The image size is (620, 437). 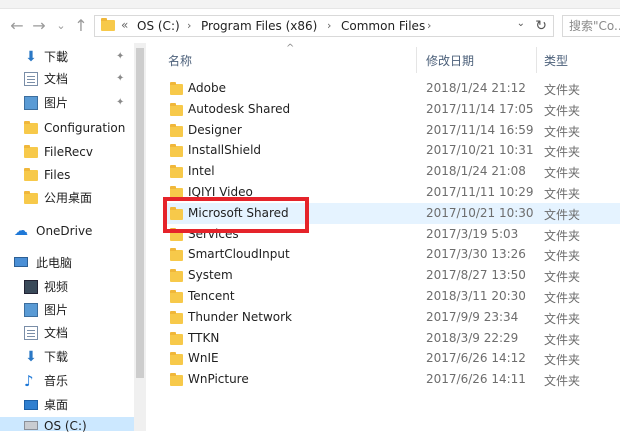 What do you see at coordinates (124, 25) in the screenshot?
I see `breadcrumb-overflow: «` at bounding box center [124, 25].